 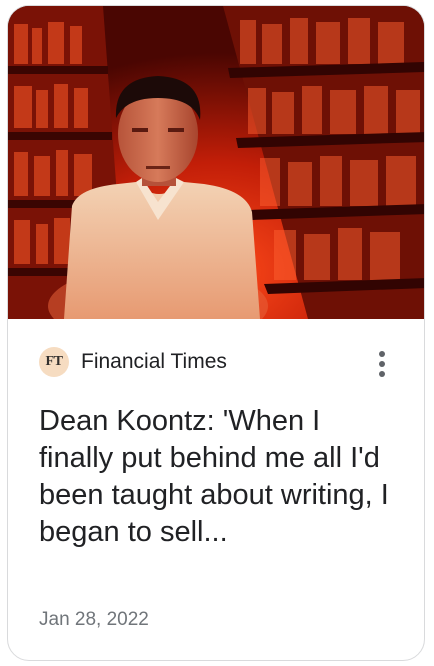 What do you see at coordinates (54, 362) in the screenshot?
I see `financial-times-logo: FT` at bounding box center [54, 362].